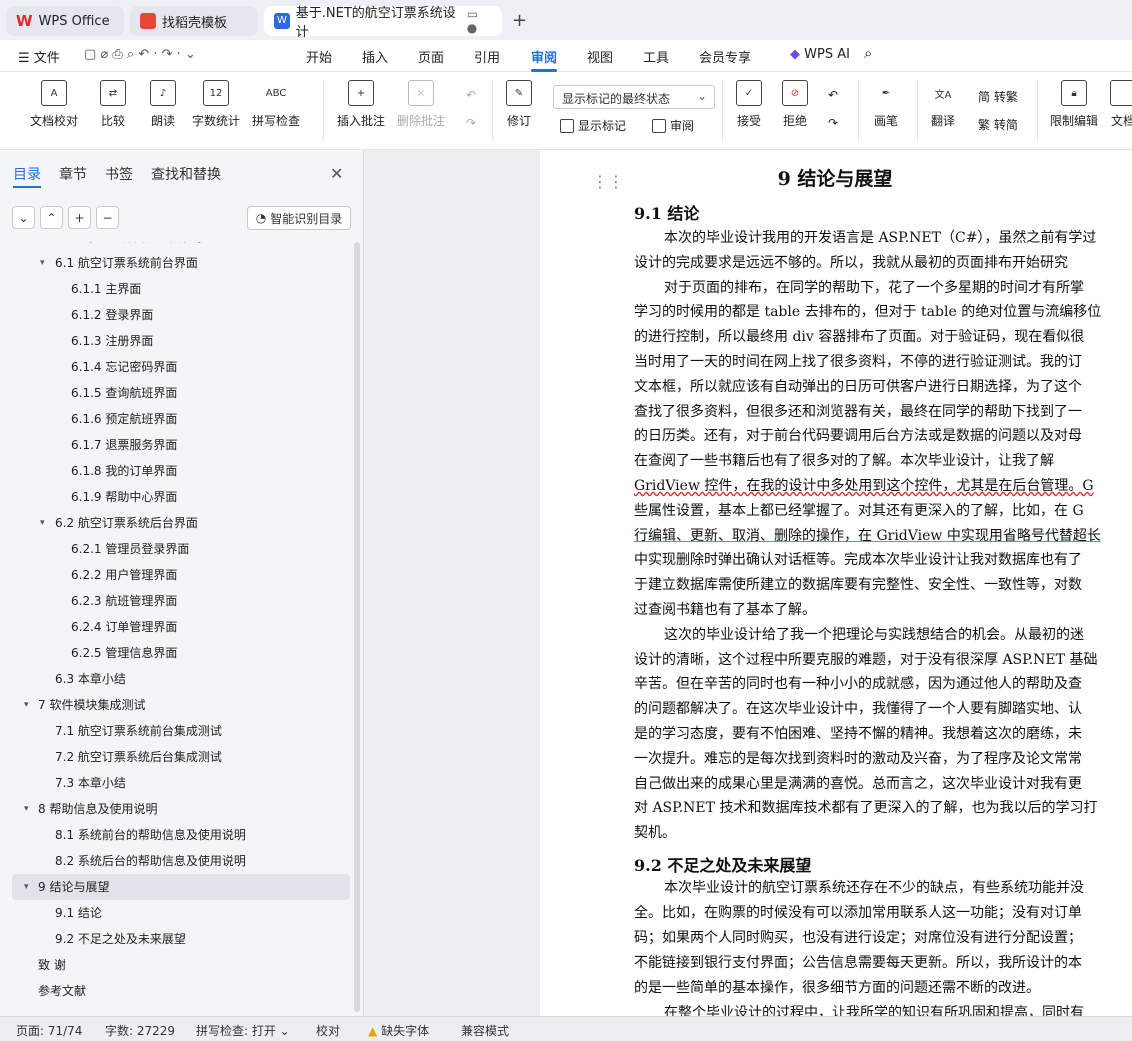 The width and height of the screenshot is (1132, 1041). I want to click on tab-bookmarks: 书签, so click(119, 174).